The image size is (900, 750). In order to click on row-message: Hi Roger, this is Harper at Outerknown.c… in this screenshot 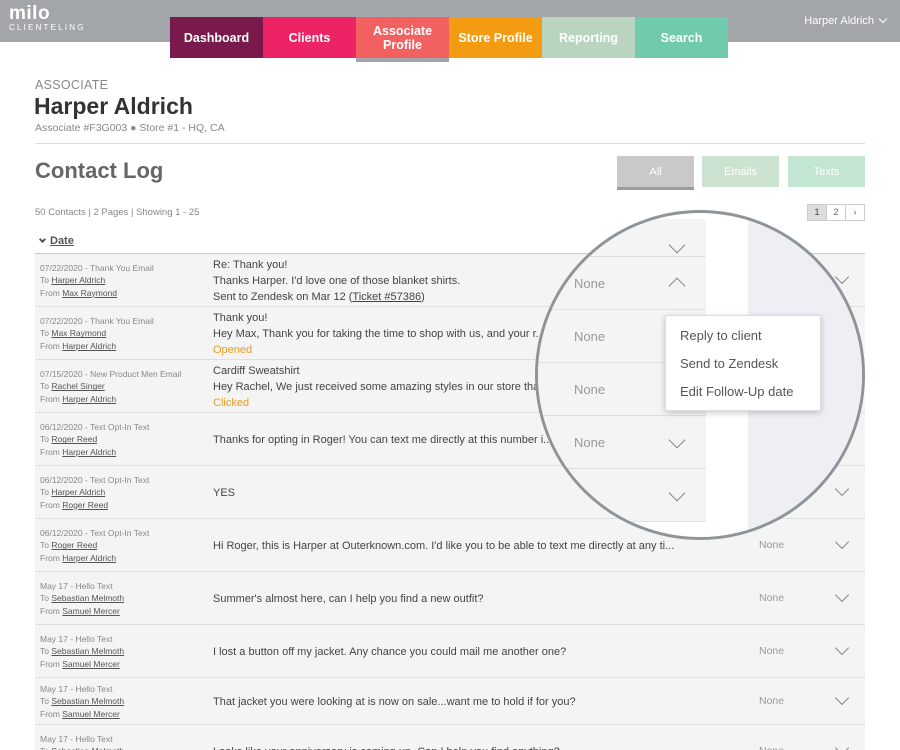, I will do `click(453, 546)`.